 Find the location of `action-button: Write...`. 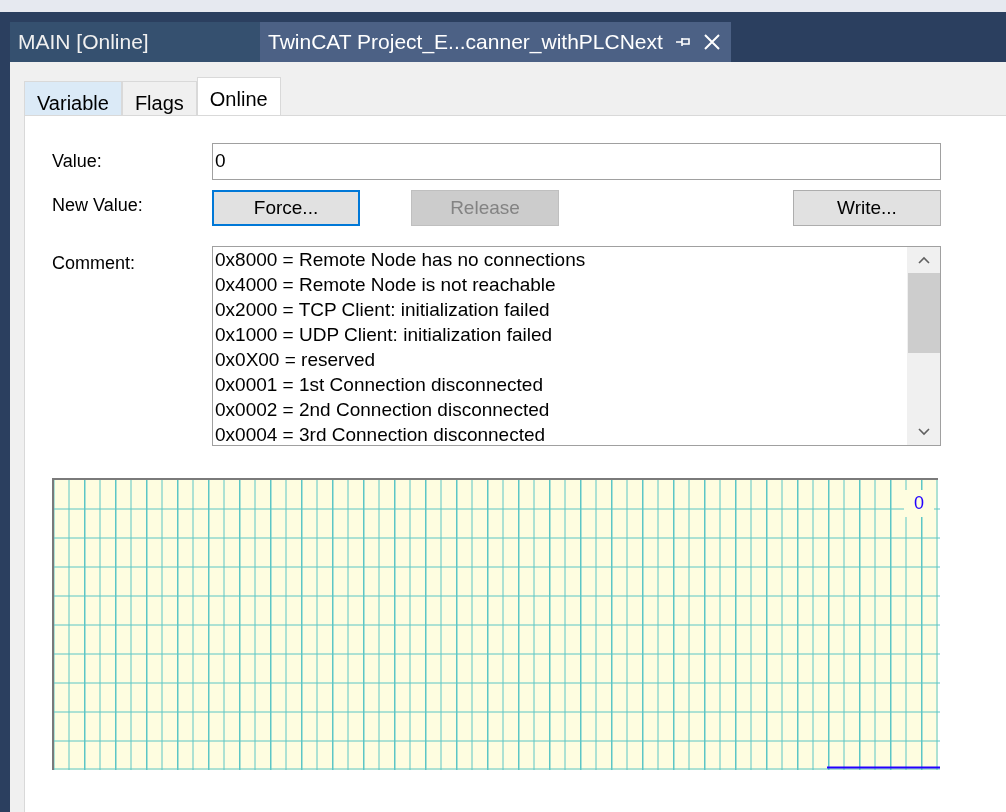

action-button: Write... is located at coordinates (867, 208).